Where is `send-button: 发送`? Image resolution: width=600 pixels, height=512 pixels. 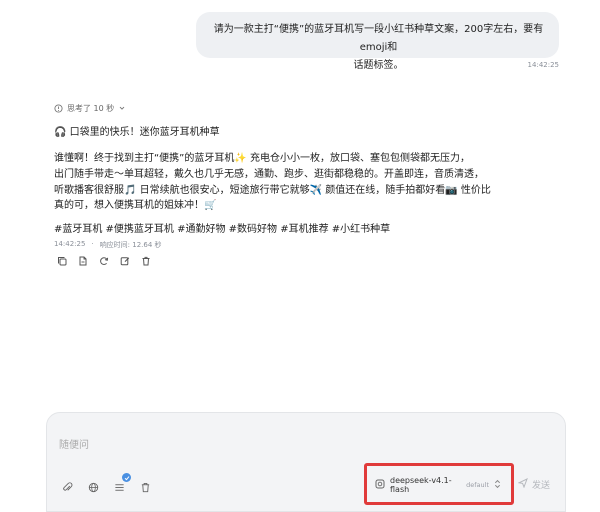
send-button: 发送 is located at coordinates (534, 484).